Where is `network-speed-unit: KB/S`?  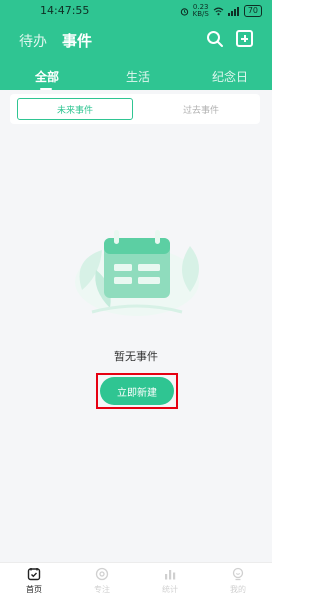 network-speed-unit: KB/S is located at coordinates (200, 14).